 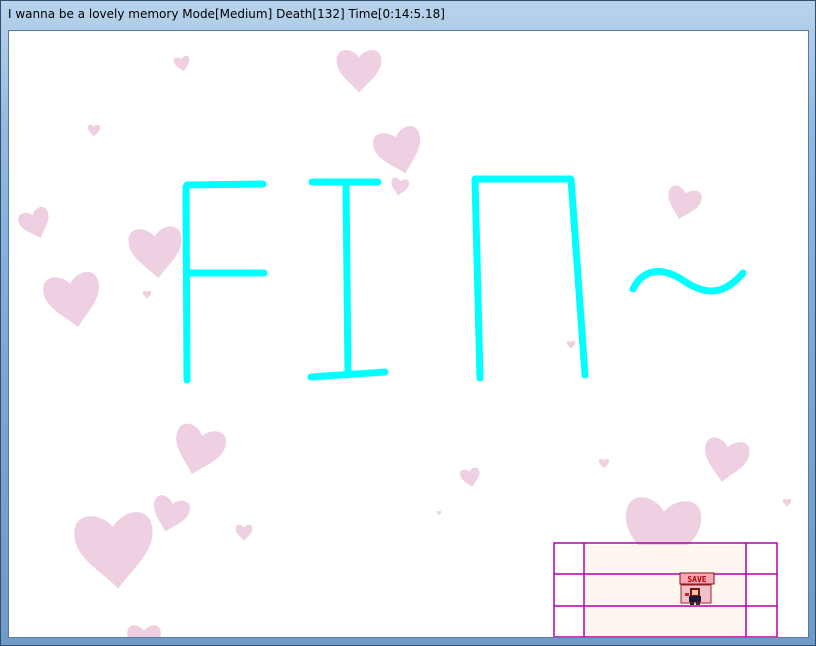 What do you see at coordinates (665, 589) in the screenshot?
I see `platform-grid: SAVE` at bounding box center [665, 589].